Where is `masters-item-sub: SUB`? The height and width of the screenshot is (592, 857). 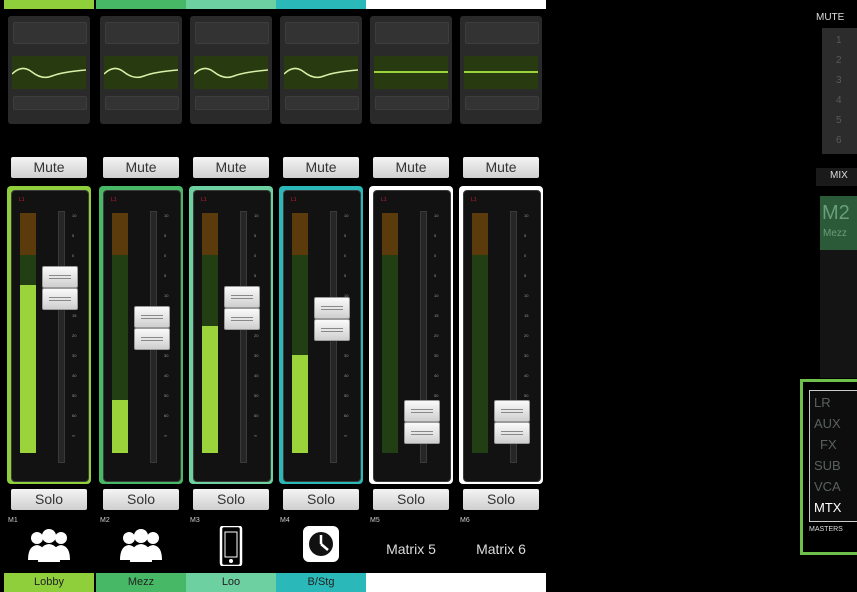
masters-item-sub: SUB is located at coordinates (827, 465).